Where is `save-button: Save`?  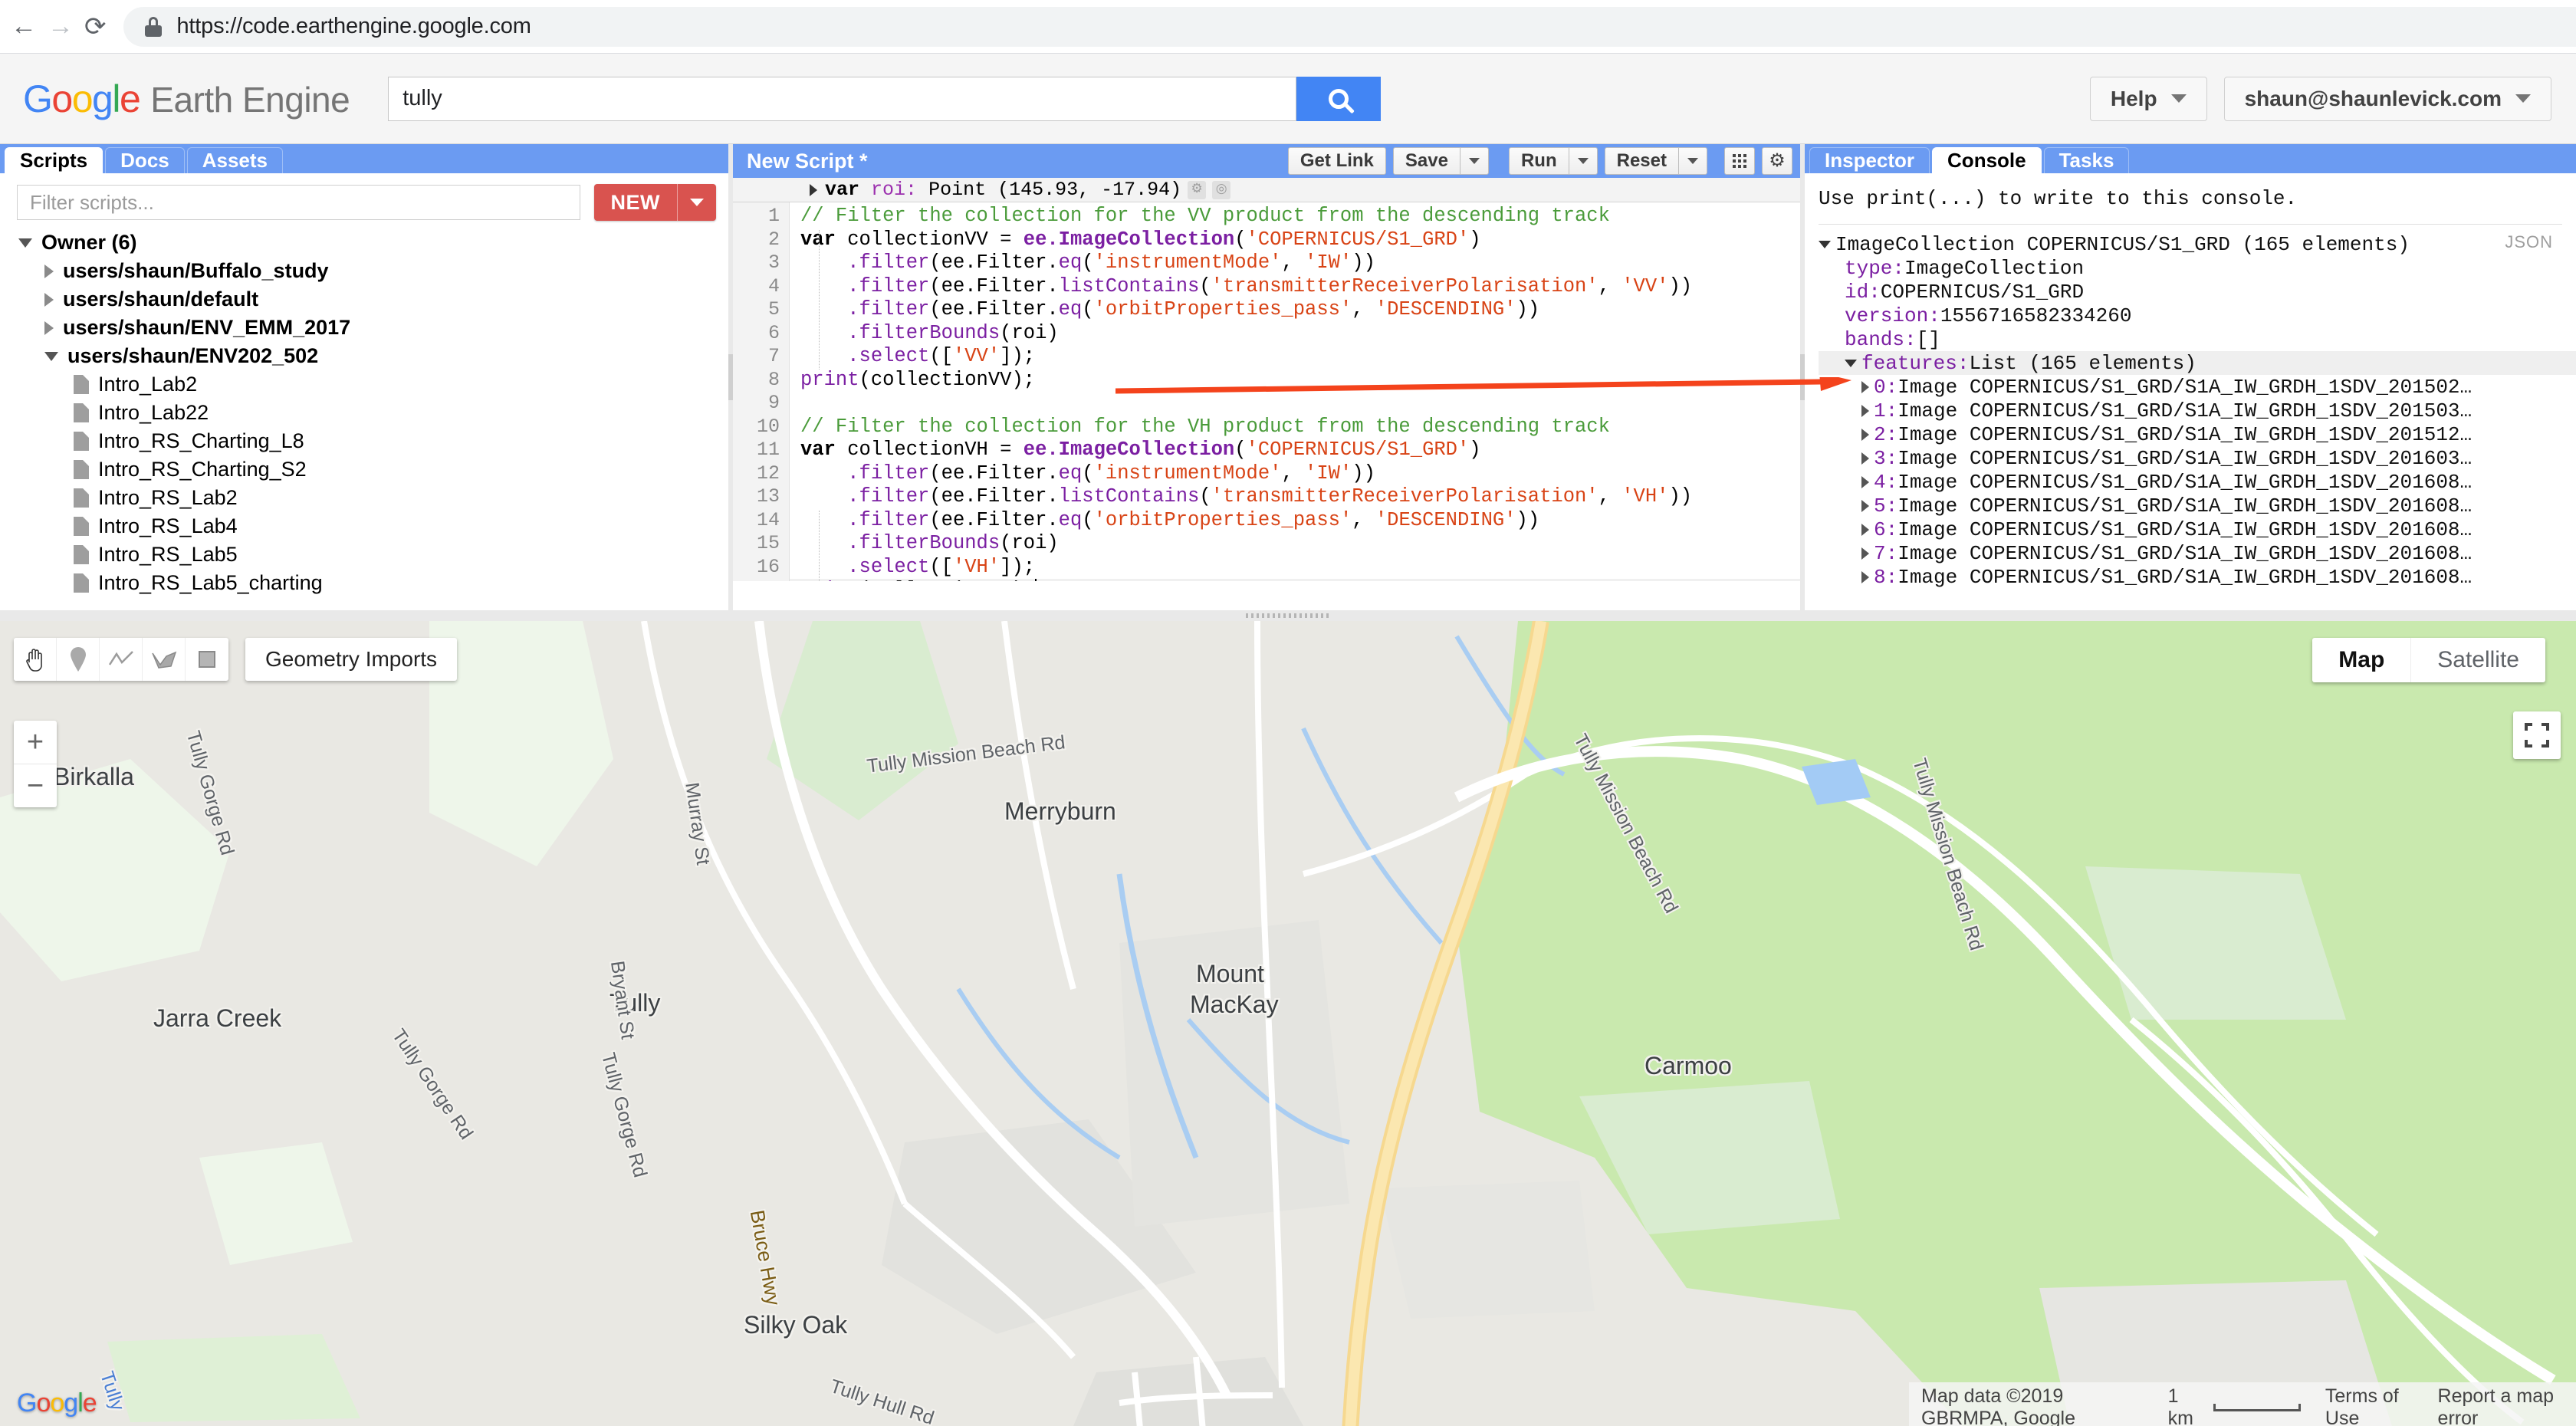 save-button: Save is located at coordinates (1441, 161).